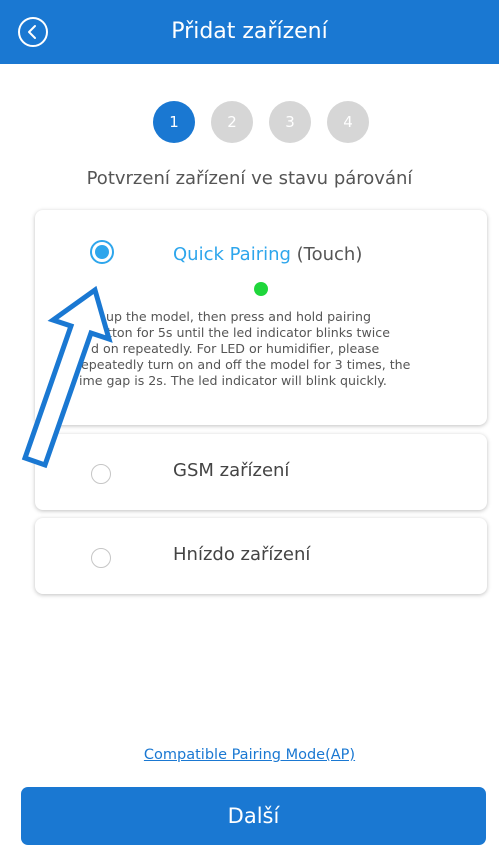 The width and height of the screenshot is (499, 861). I want to click on instruction-subtitle: Potvrzení zařízení ve stavu párování, so click(249, 178).